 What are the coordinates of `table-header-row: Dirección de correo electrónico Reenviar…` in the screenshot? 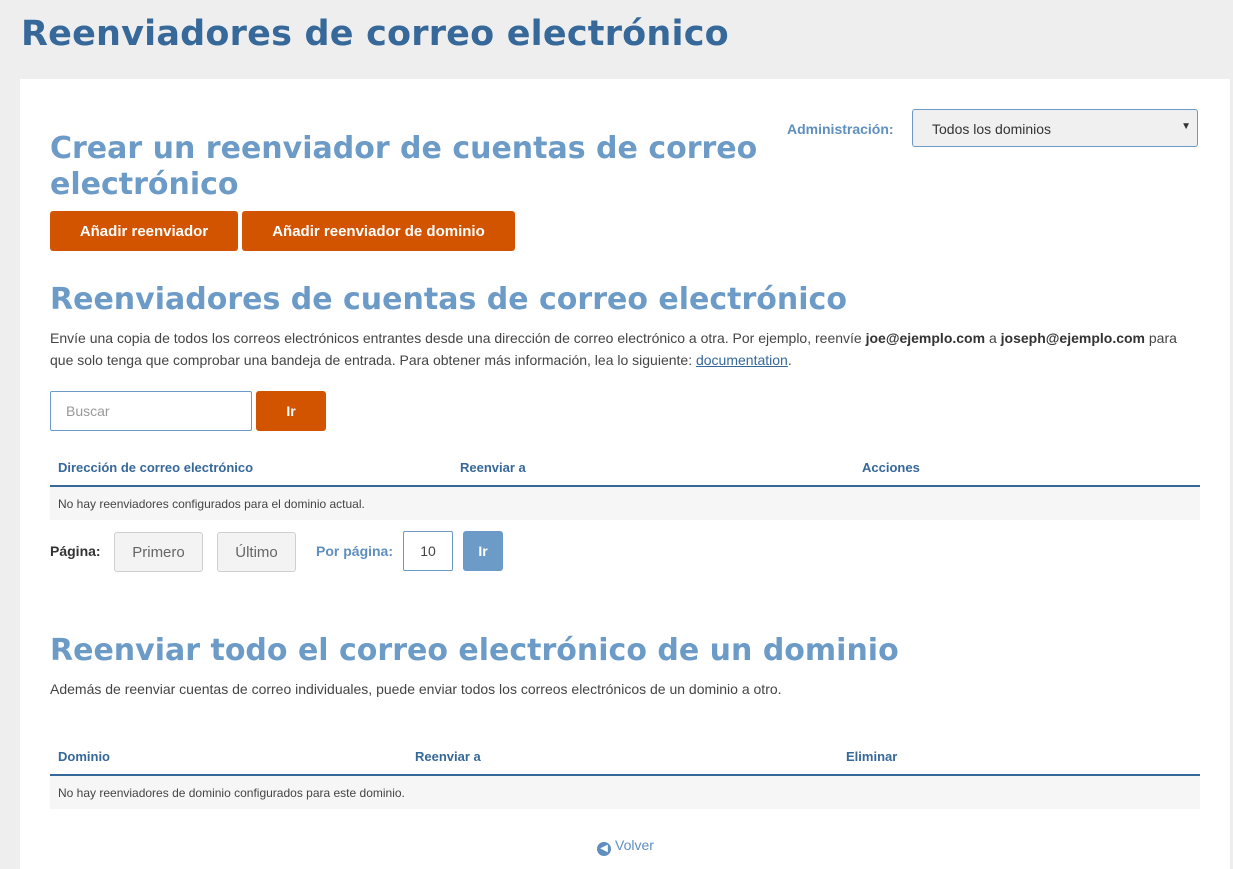 It's located at (625, 468).